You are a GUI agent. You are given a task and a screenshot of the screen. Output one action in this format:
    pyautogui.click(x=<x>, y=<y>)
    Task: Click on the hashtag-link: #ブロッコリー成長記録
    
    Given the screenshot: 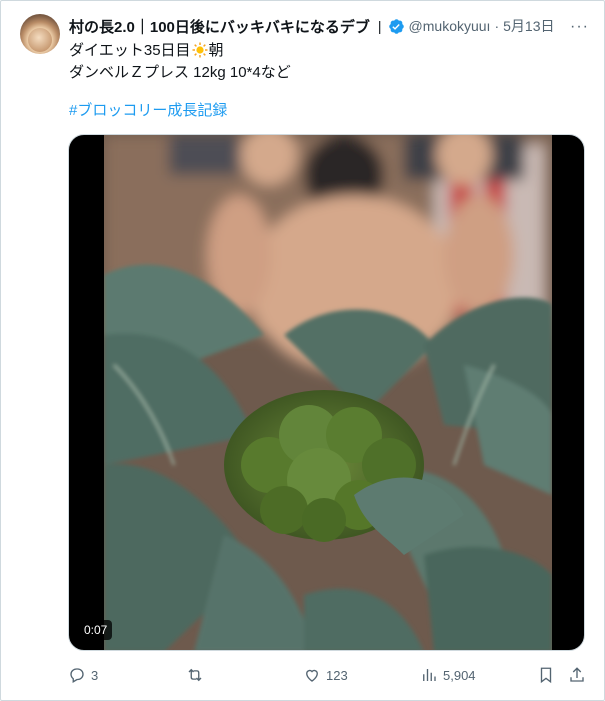 What is the action you would take?
    pyautogui.click(x=148, y=111)
    